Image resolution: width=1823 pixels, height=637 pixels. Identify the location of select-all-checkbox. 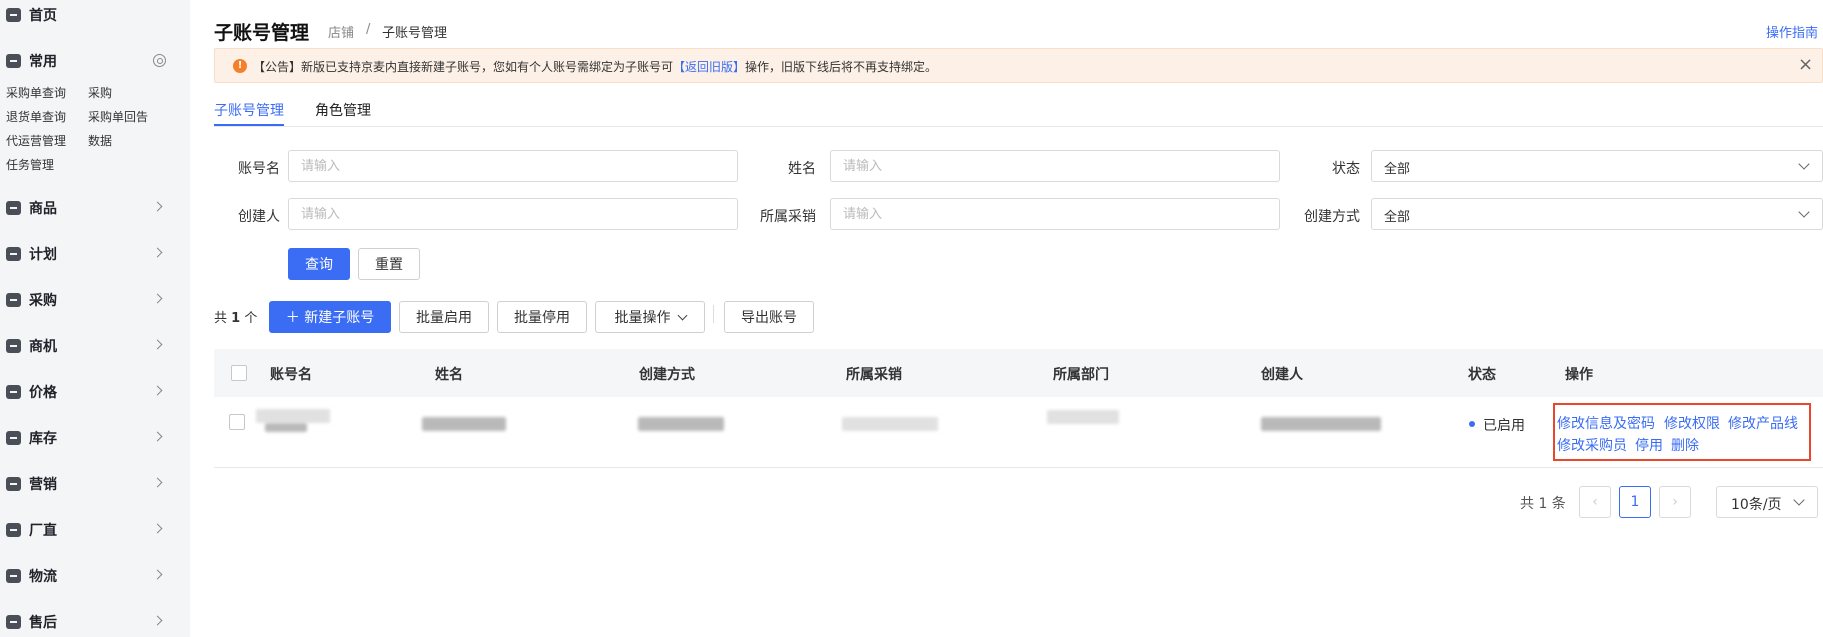
(239, 373).